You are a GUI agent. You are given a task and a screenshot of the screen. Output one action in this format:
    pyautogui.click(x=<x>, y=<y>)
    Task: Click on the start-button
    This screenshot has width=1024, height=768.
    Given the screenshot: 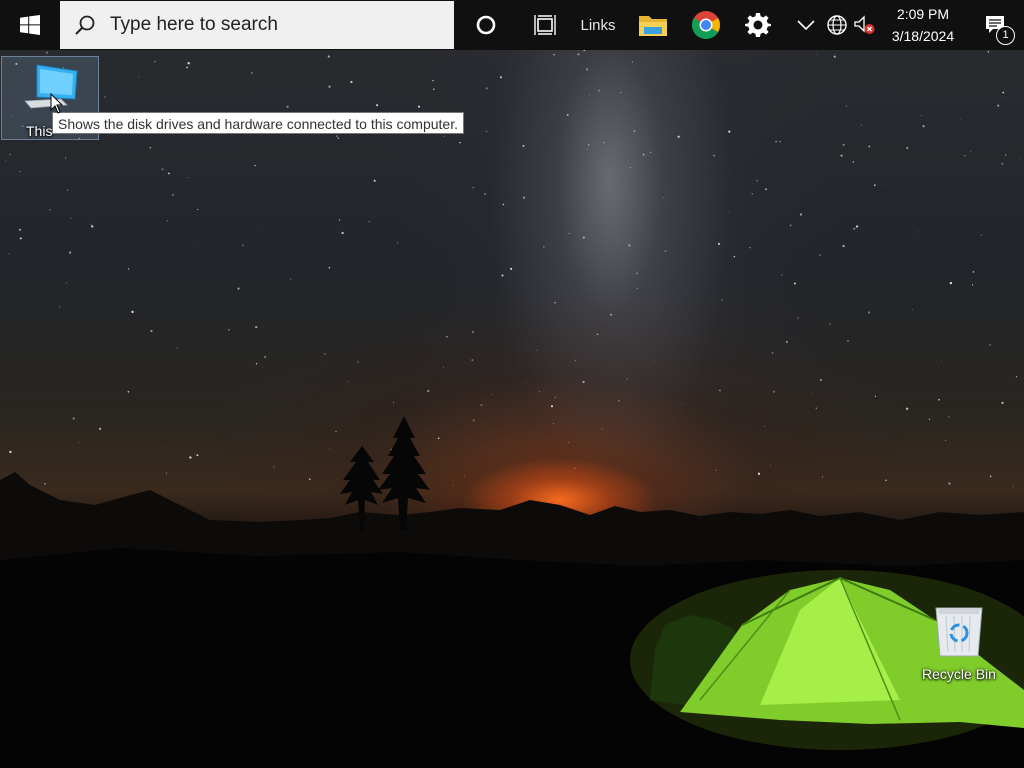 What is the action you would take?
    pyautogui.click(x=30, y=25)
    